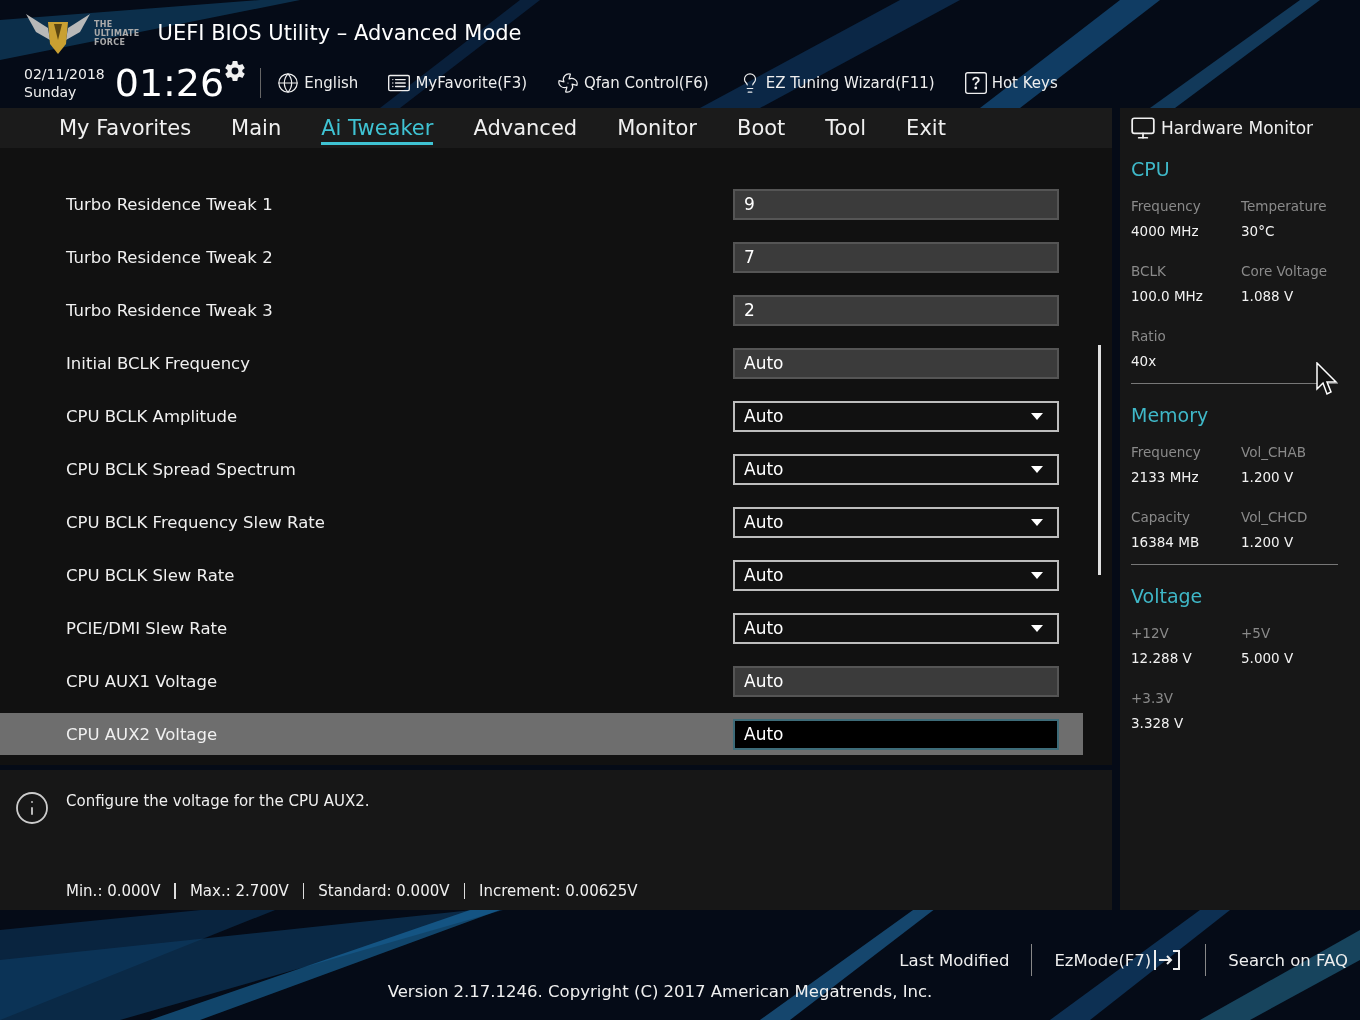 This screenshot has width=1360, height=1020. I want to click on settings-icon, so click(235, 71).